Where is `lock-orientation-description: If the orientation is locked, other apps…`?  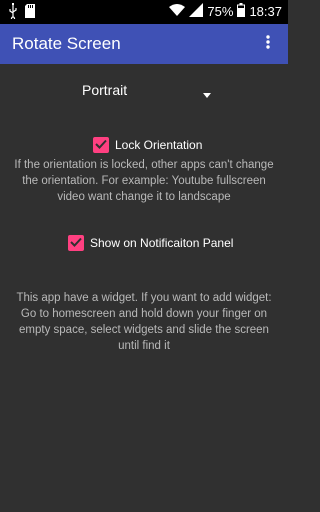 lock-orientation-description: If the orientation is locked, other apps… is located at coordinates (144, 181).